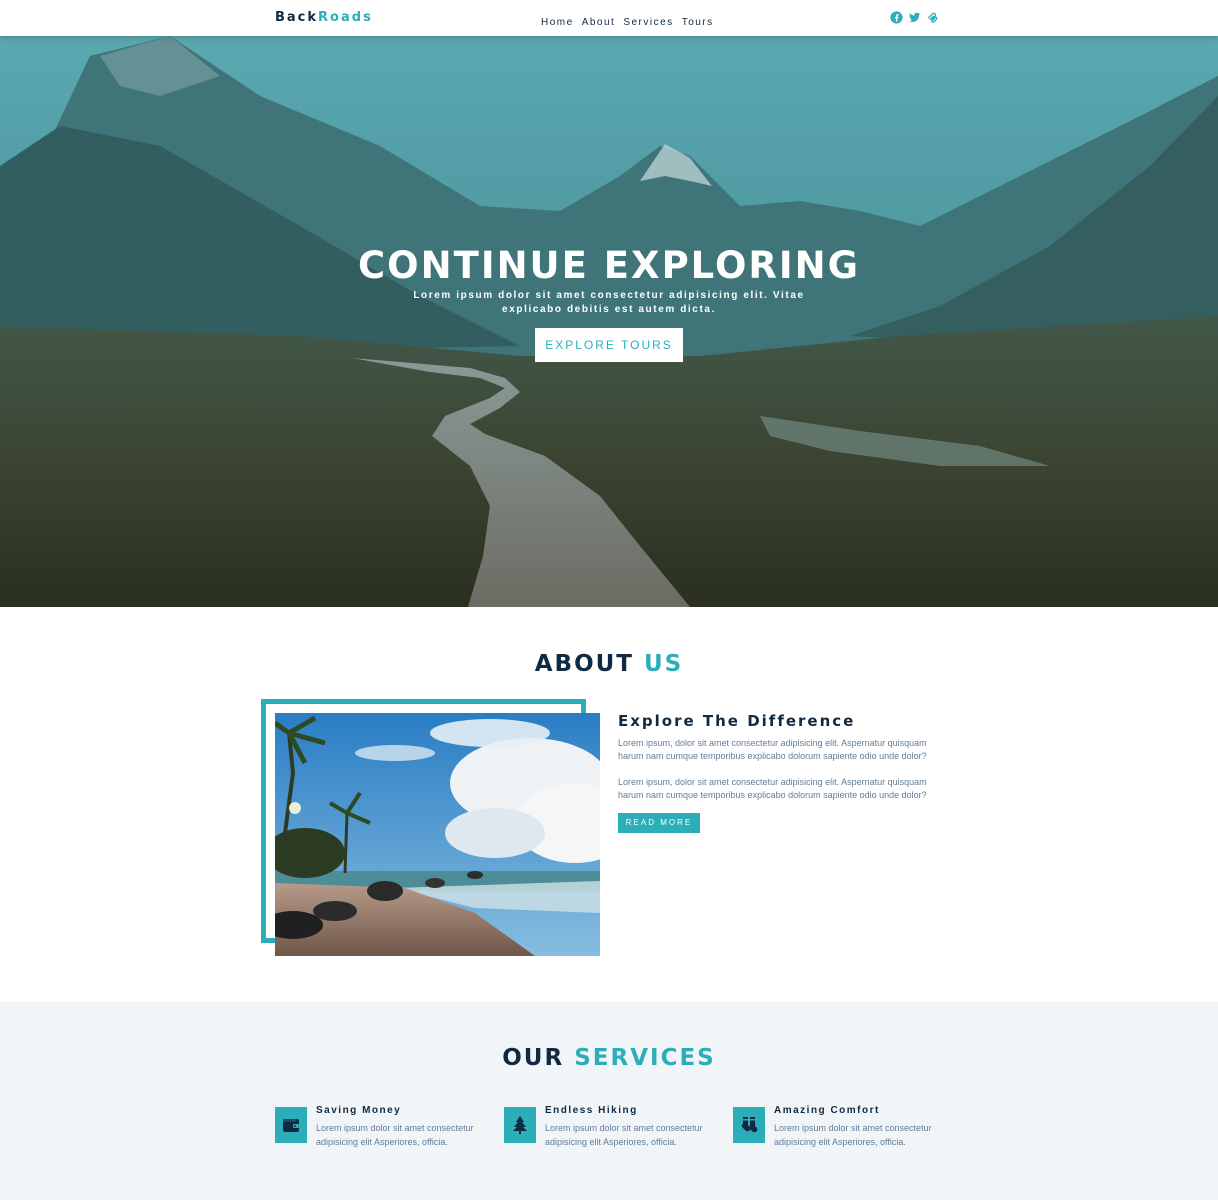 This screenshot has height=1200, width=1218. What do you see at coordinates (698, 22) in the screenshot?
I see `nav-link-tours: Tours` at bounding box center [698, 22].